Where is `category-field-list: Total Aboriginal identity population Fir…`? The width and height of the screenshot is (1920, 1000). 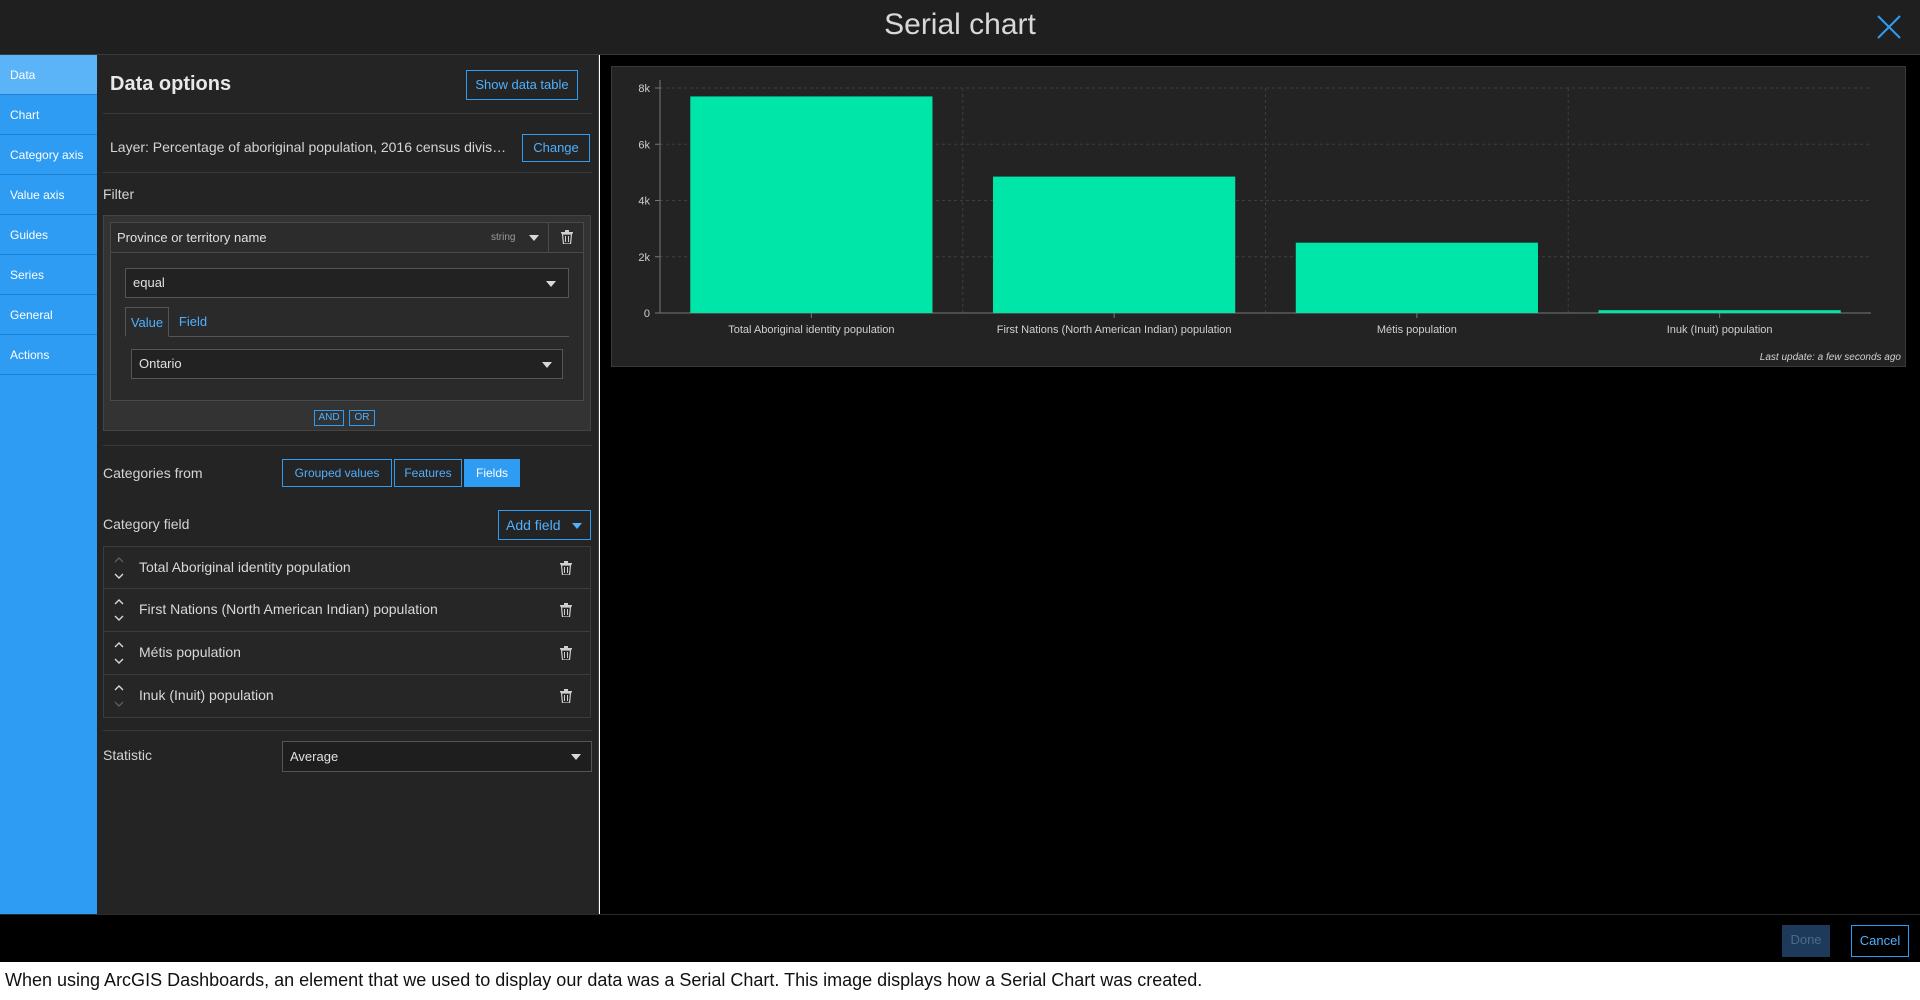
category-field-list: Total Aboriginal identity population Fir… is located at coordinates (347, 632).